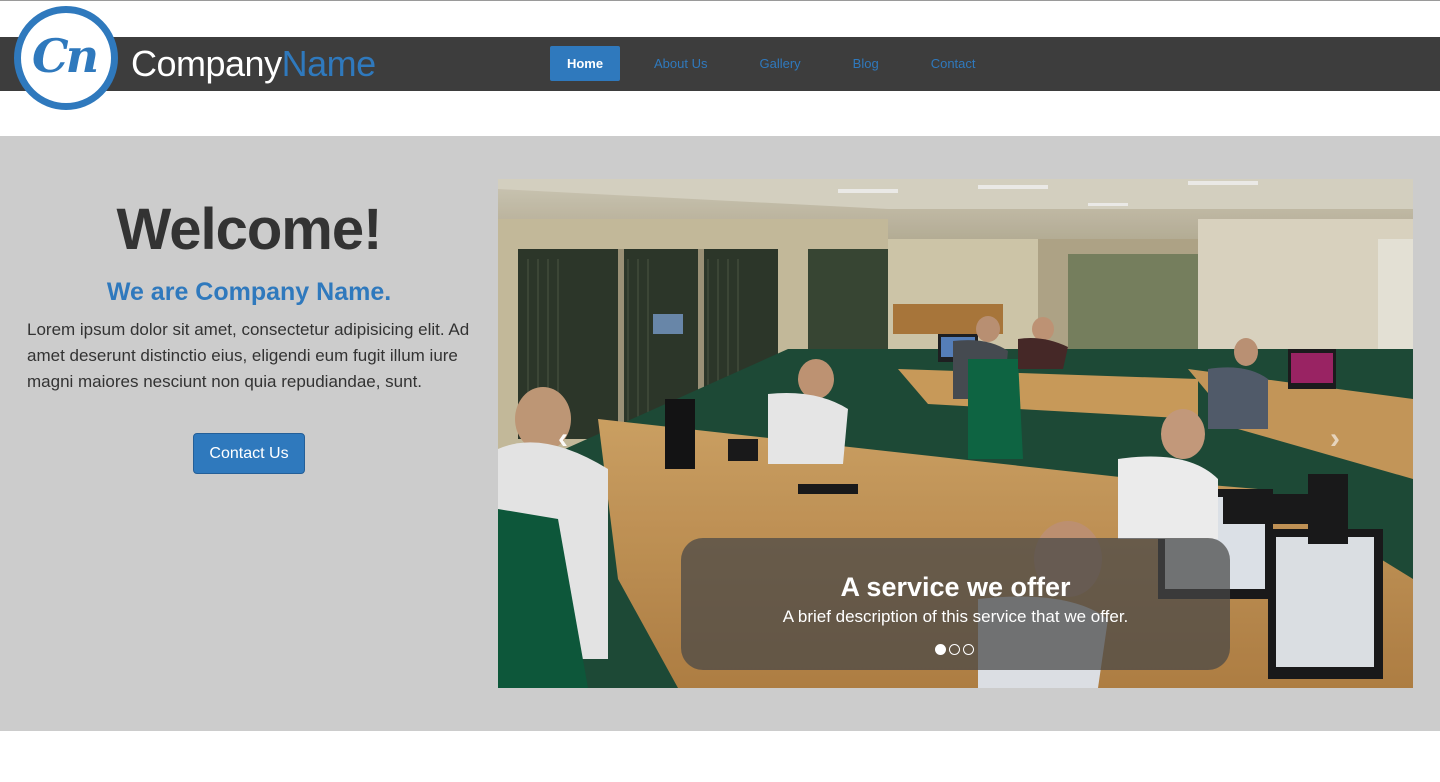  I want to click on logo-monogram: Cn, so click(65, 56).